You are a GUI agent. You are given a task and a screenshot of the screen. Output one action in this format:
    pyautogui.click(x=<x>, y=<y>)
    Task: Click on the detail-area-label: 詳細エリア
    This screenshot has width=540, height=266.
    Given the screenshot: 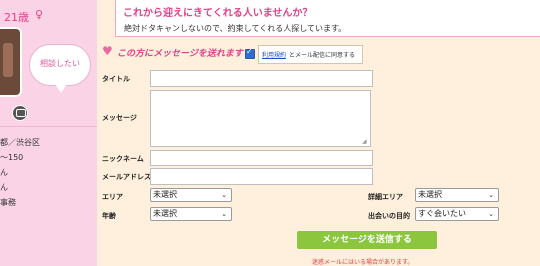 What is the action you would take?
    pyautogui.click(x=385, y=197)
    